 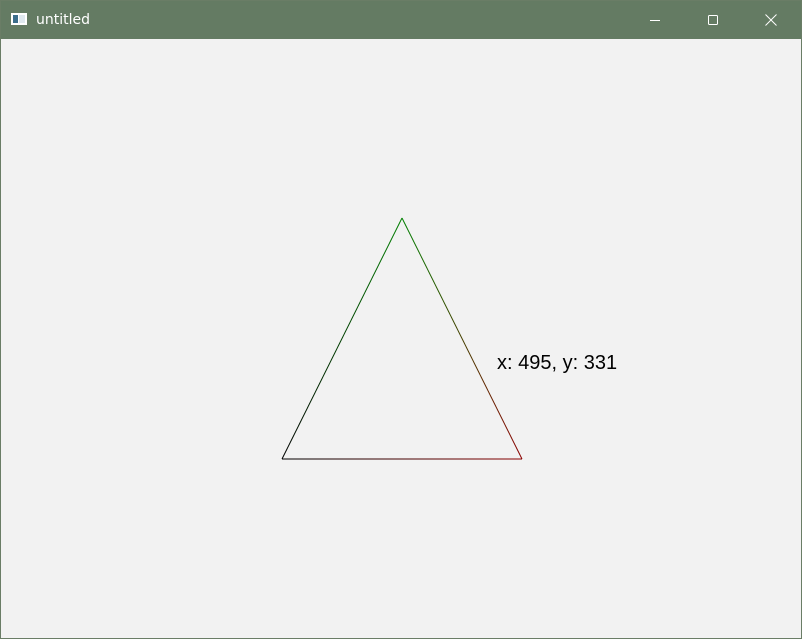 I want to click on maximize-icon, so click(x=713, y=20).